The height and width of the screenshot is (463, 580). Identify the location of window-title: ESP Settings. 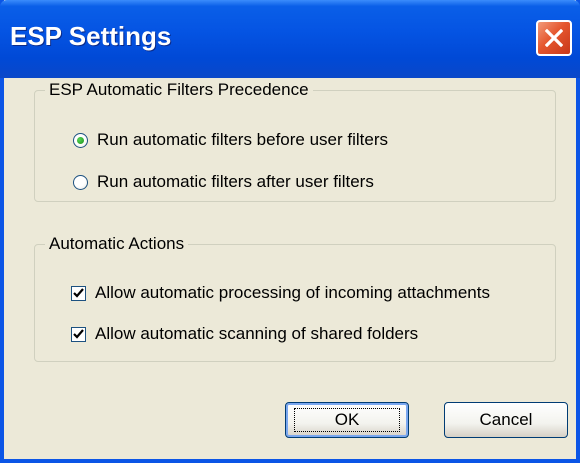
(91, 36).